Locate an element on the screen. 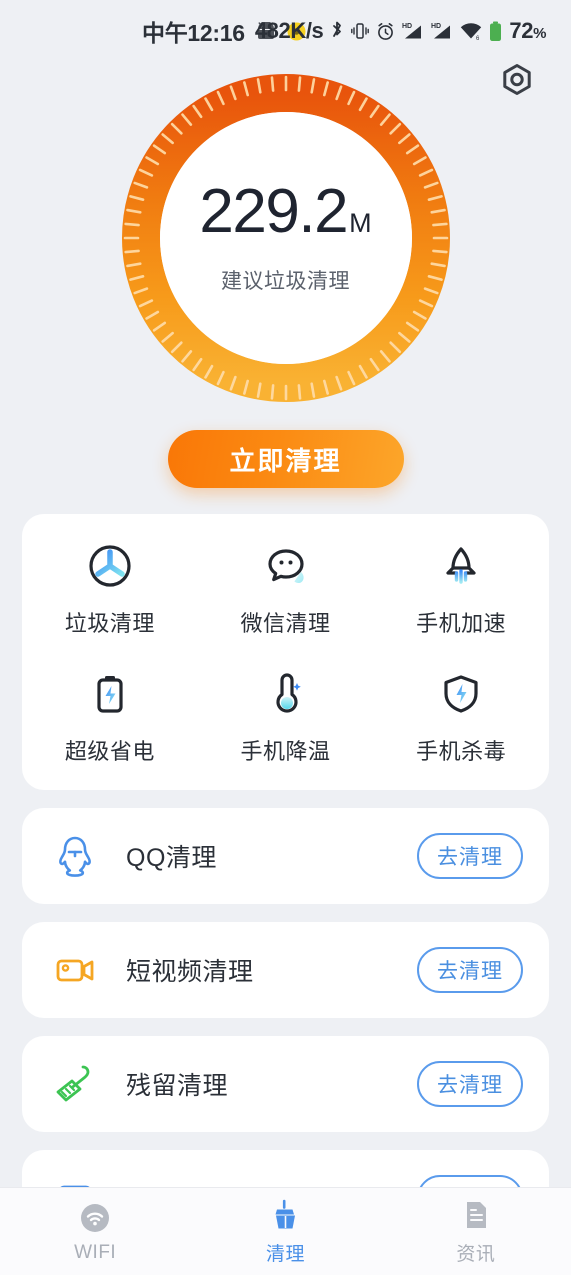  primary-action-area: 立即清理 is located at coordinates (285, 459).